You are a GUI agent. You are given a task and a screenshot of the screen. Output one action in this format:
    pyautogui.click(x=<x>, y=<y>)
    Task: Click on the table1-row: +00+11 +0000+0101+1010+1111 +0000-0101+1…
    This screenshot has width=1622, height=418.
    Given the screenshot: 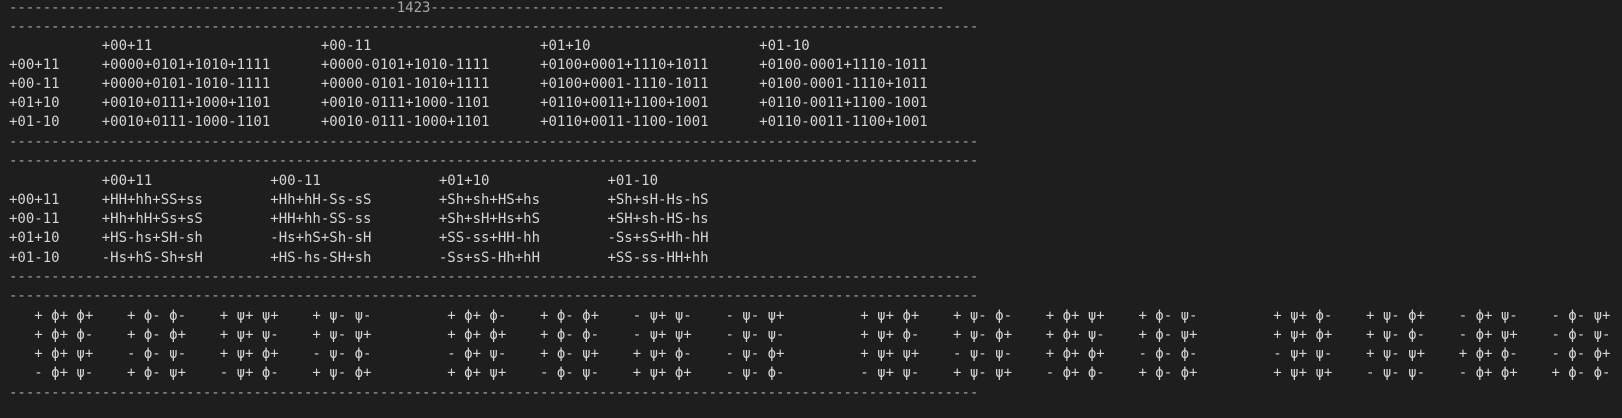 What is the action you would take?
    pyautogui.click(x=468, y=65)
    